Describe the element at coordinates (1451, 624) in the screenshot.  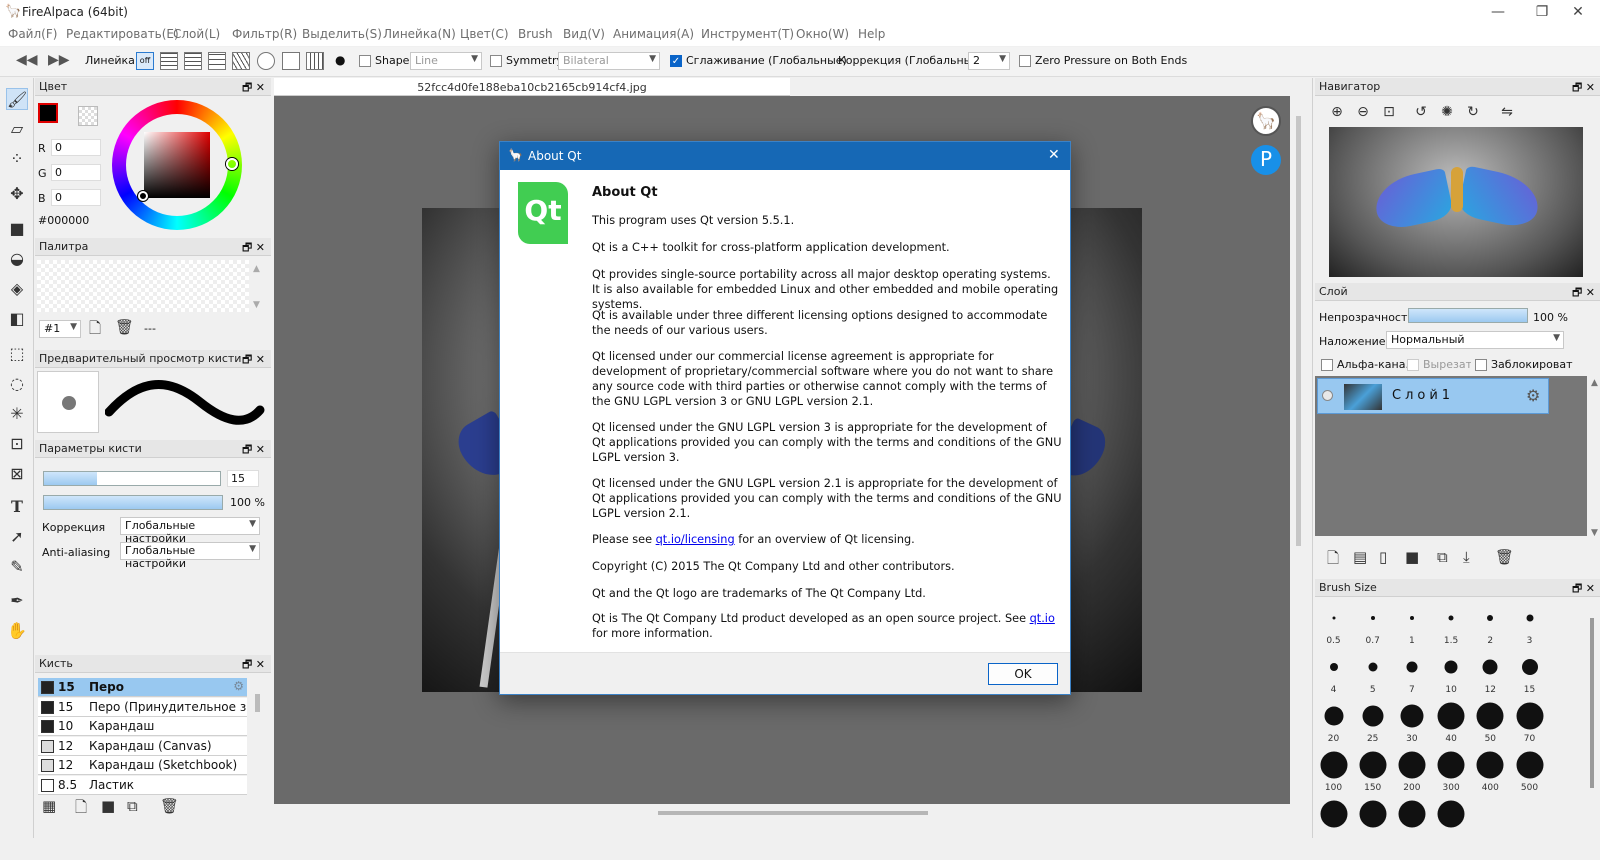
I see `brush-size-cell: 1.5` at that location.